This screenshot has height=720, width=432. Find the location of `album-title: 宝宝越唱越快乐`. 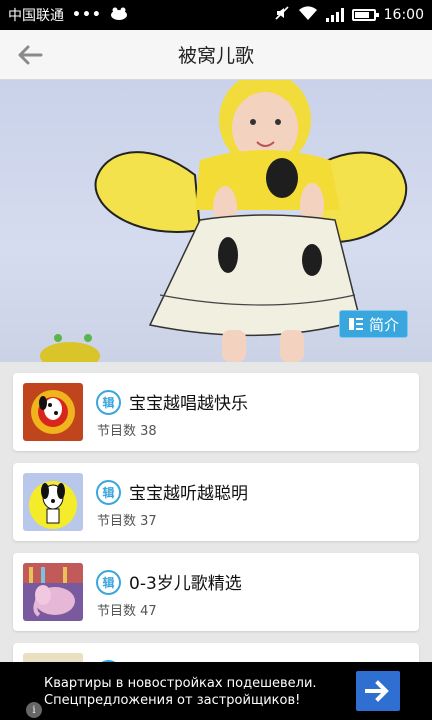

album-title: 宝宝越唱越快乐 is located at coordinates (188, 404).